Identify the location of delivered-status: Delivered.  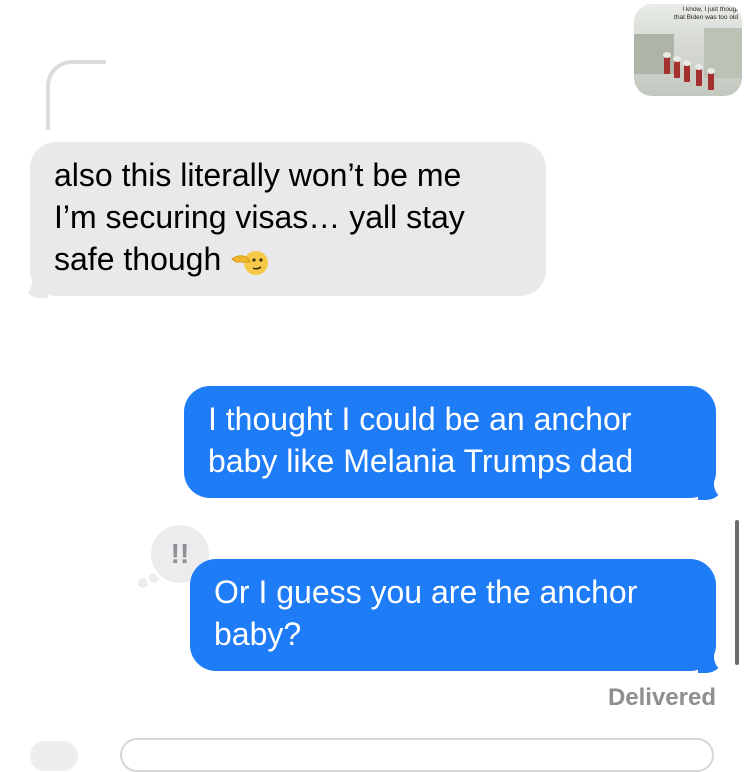
(661, 697).